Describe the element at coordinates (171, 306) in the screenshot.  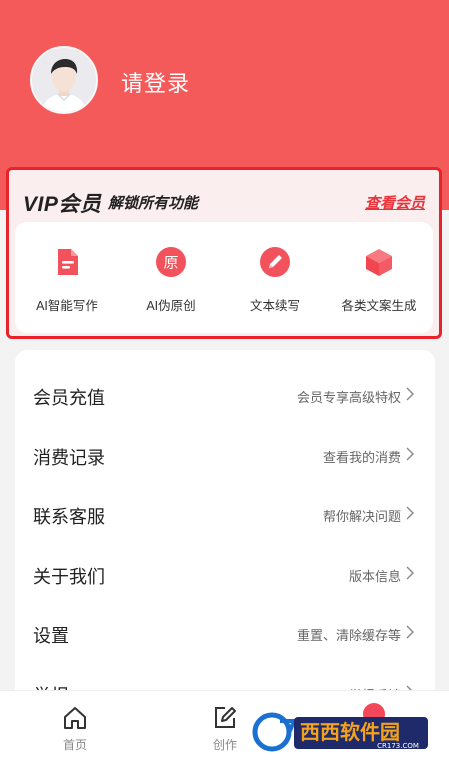
I see `feature-label: AI伪原创` at that location.